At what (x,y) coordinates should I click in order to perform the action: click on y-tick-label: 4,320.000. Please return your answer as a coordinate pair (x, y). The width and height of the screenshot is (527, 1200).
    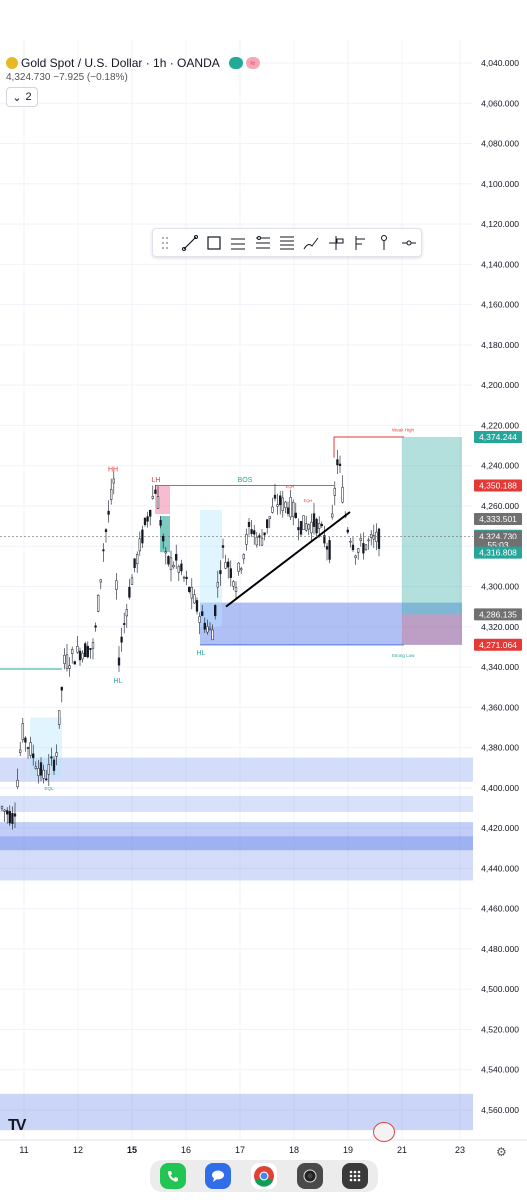
    Looking at the image, I should click on (500, 627).